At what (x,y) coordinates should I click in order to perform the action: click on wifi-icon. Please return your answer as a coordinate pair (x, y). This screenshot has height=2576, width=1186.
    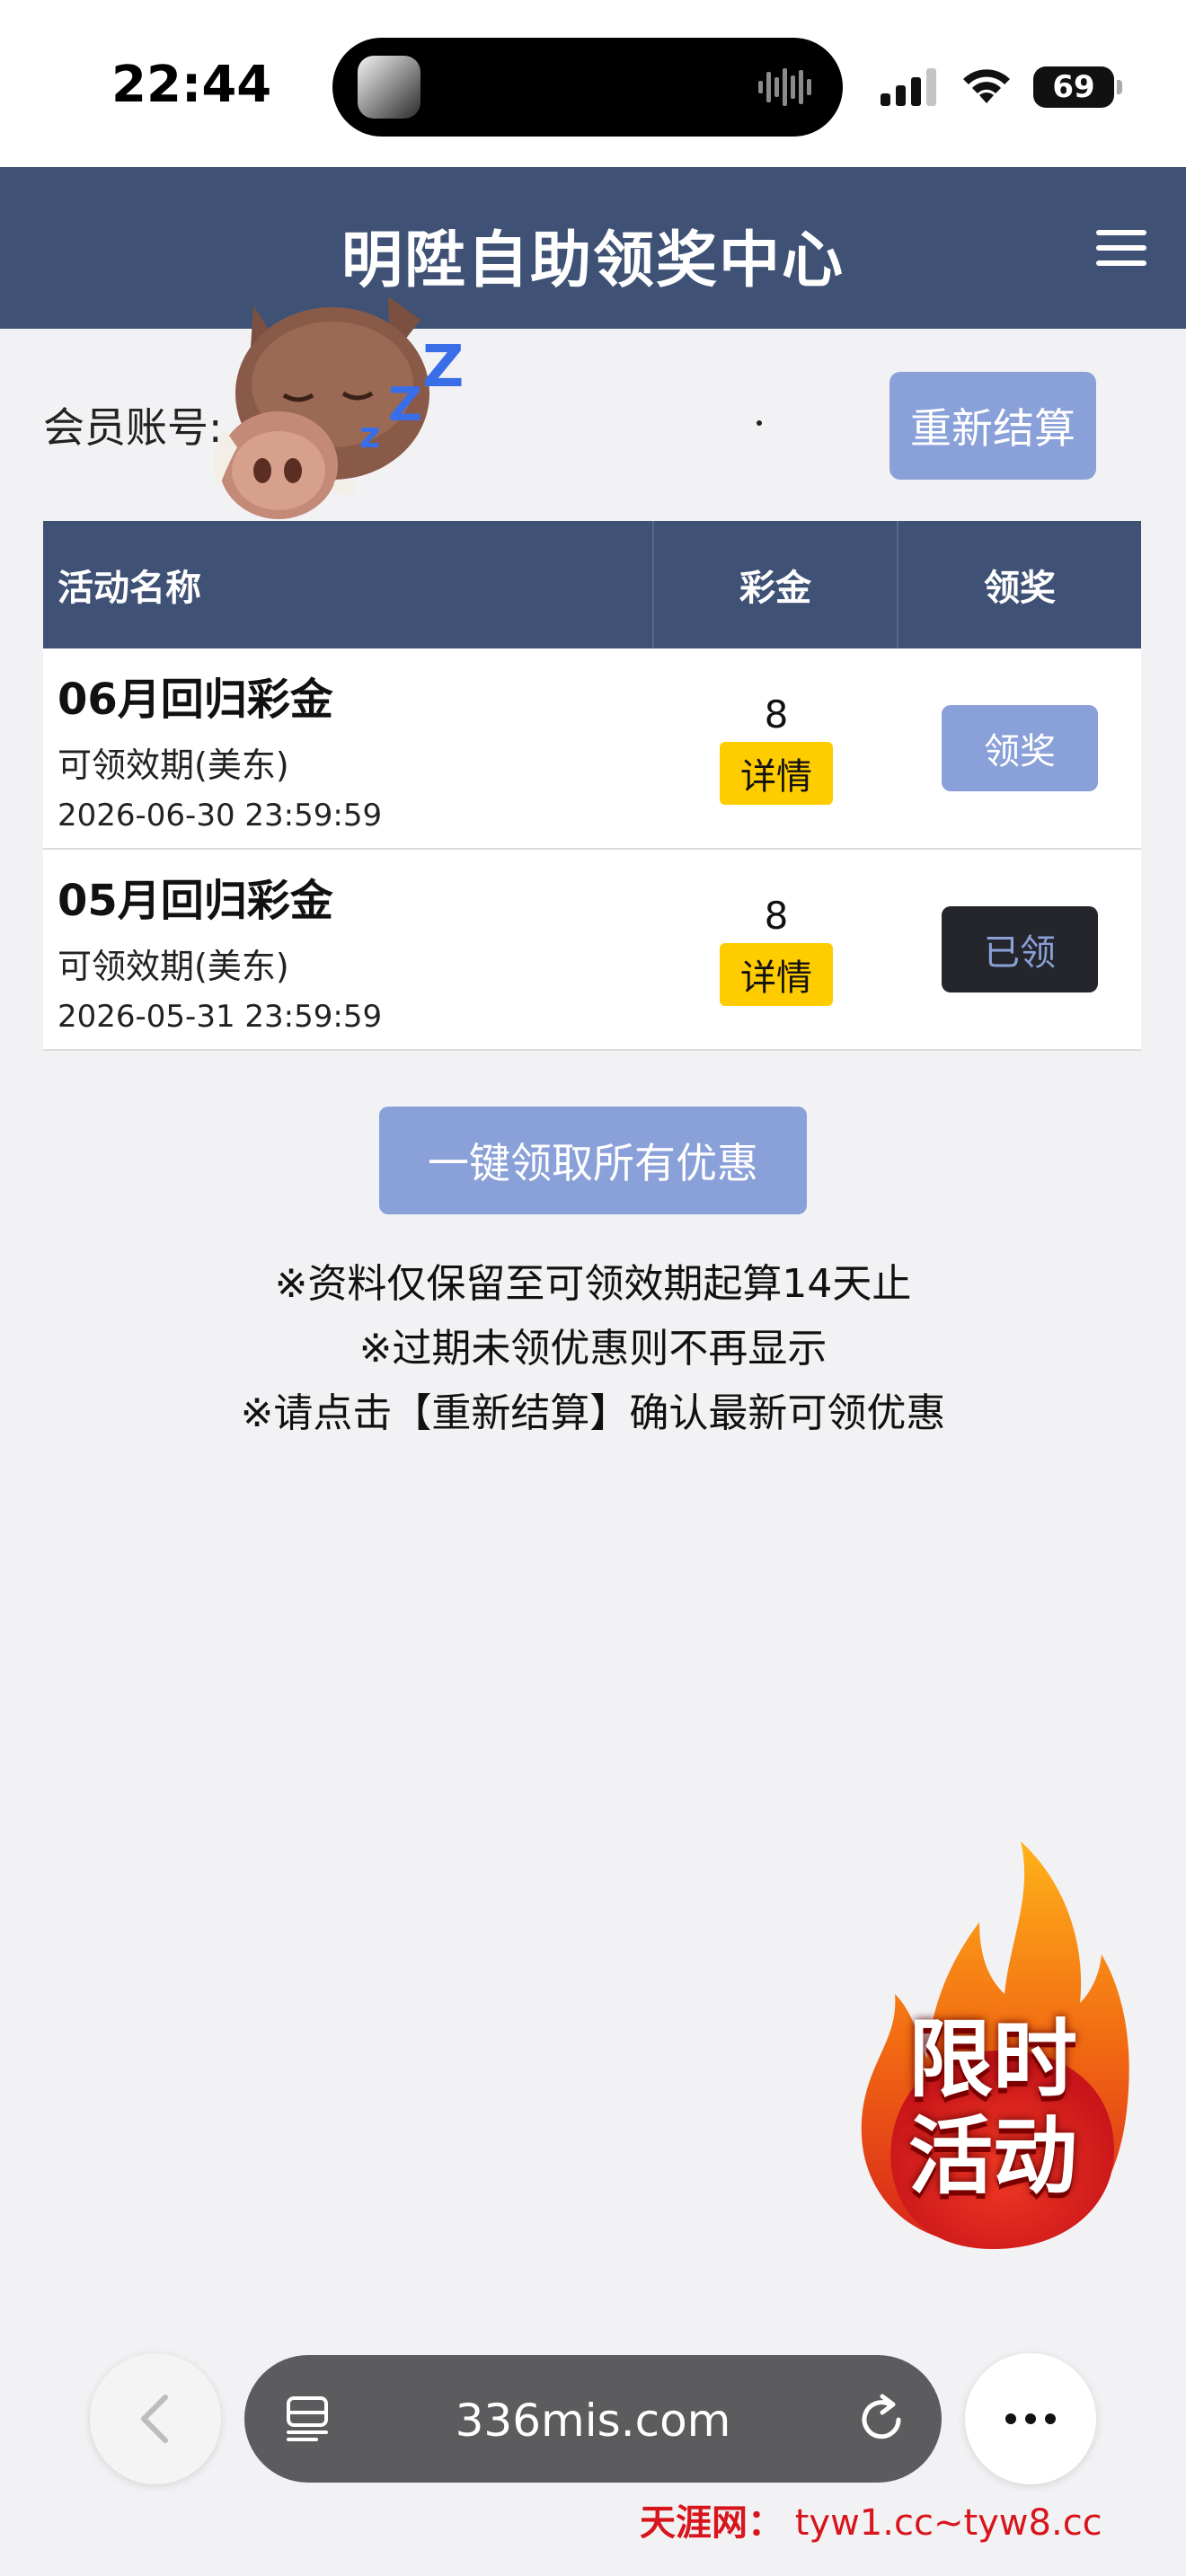
    Looking at the image, I should click on (986, 86).